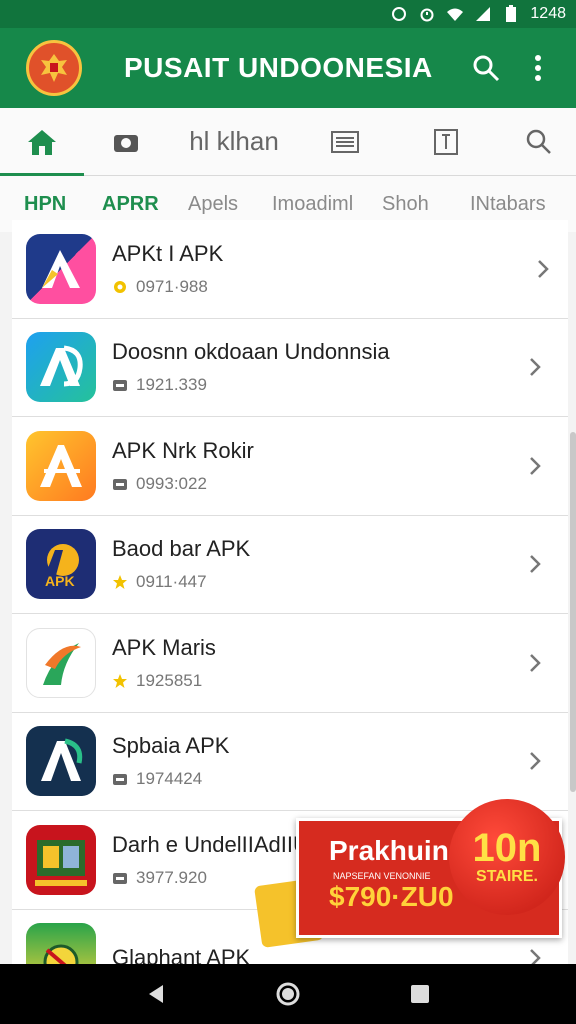 The height and width of the screenshot is (1024, 576). Describe the element at coordinates (171, 582) in the screenshot. I see `app-meta: 0911·447` at that location.